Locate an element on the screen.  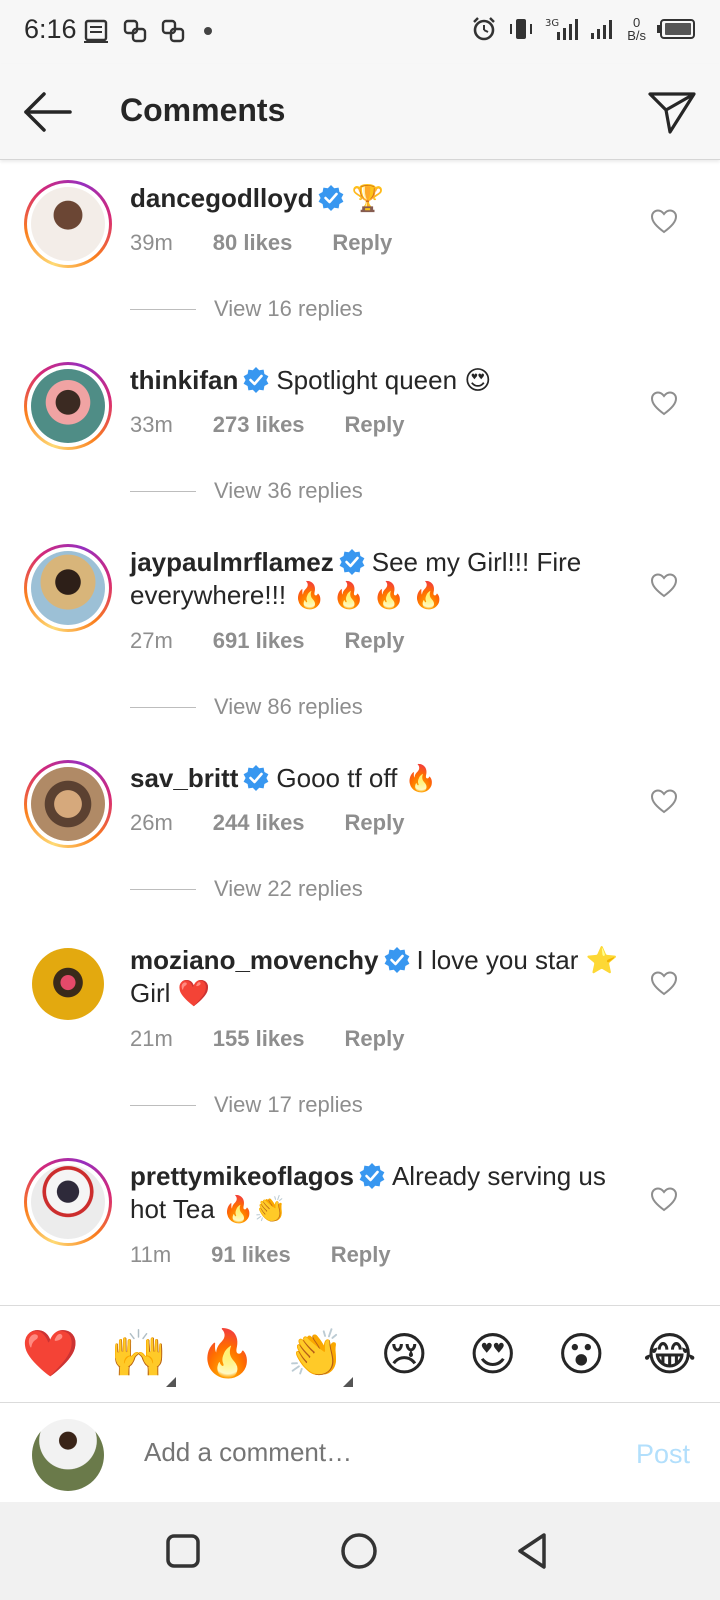
comment-emoji: 🔥 🔥 🔥 🔥 is located at coordinates (369, 595).